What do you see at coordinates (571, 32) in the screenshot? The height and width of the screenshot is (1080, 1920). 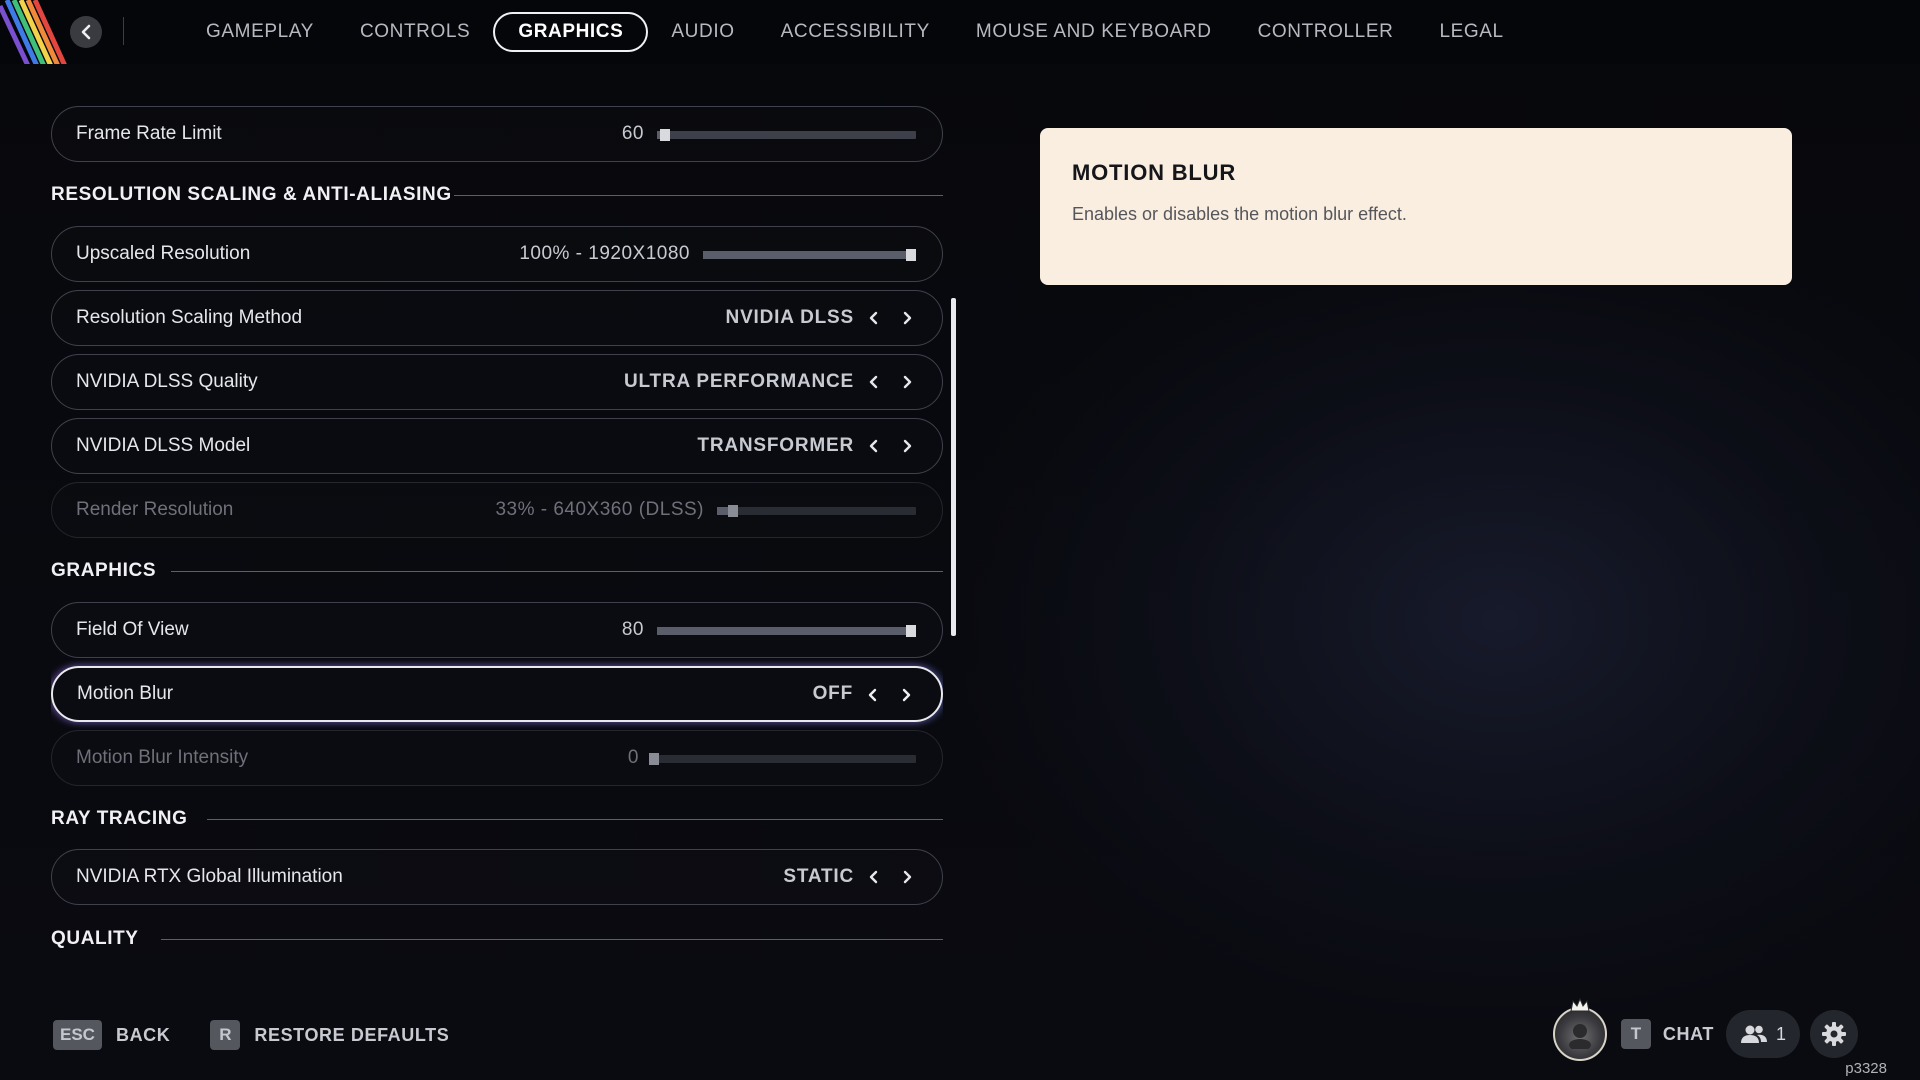 I see `tab-graphics: GRAPHICS` at bounding box center [571, 32].